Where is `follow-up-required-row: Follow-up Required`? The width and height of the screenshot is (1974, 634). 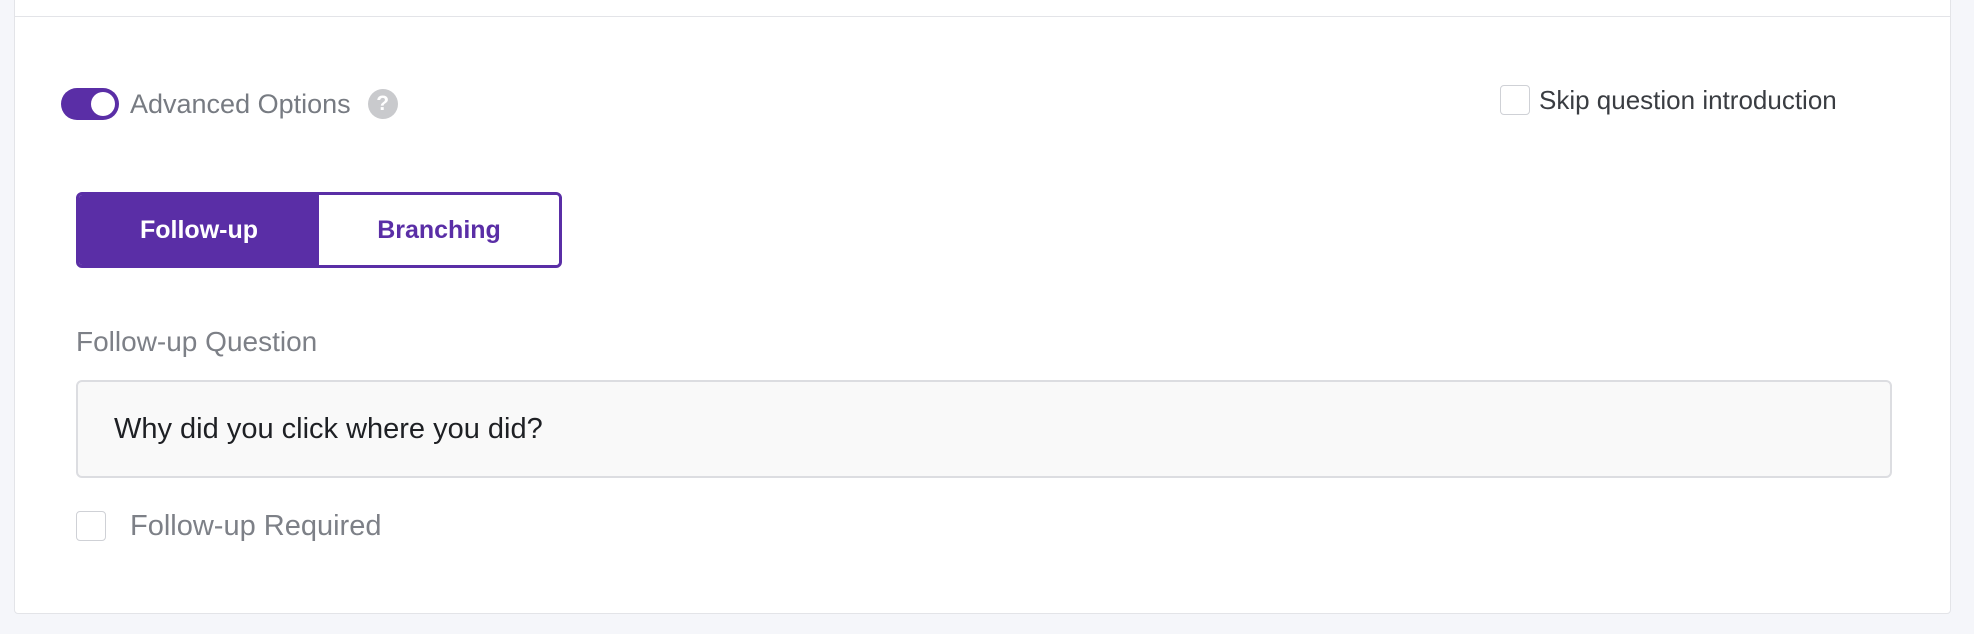 follow-up-required-row: Follow-up Required is located at coordinates (228, 526).